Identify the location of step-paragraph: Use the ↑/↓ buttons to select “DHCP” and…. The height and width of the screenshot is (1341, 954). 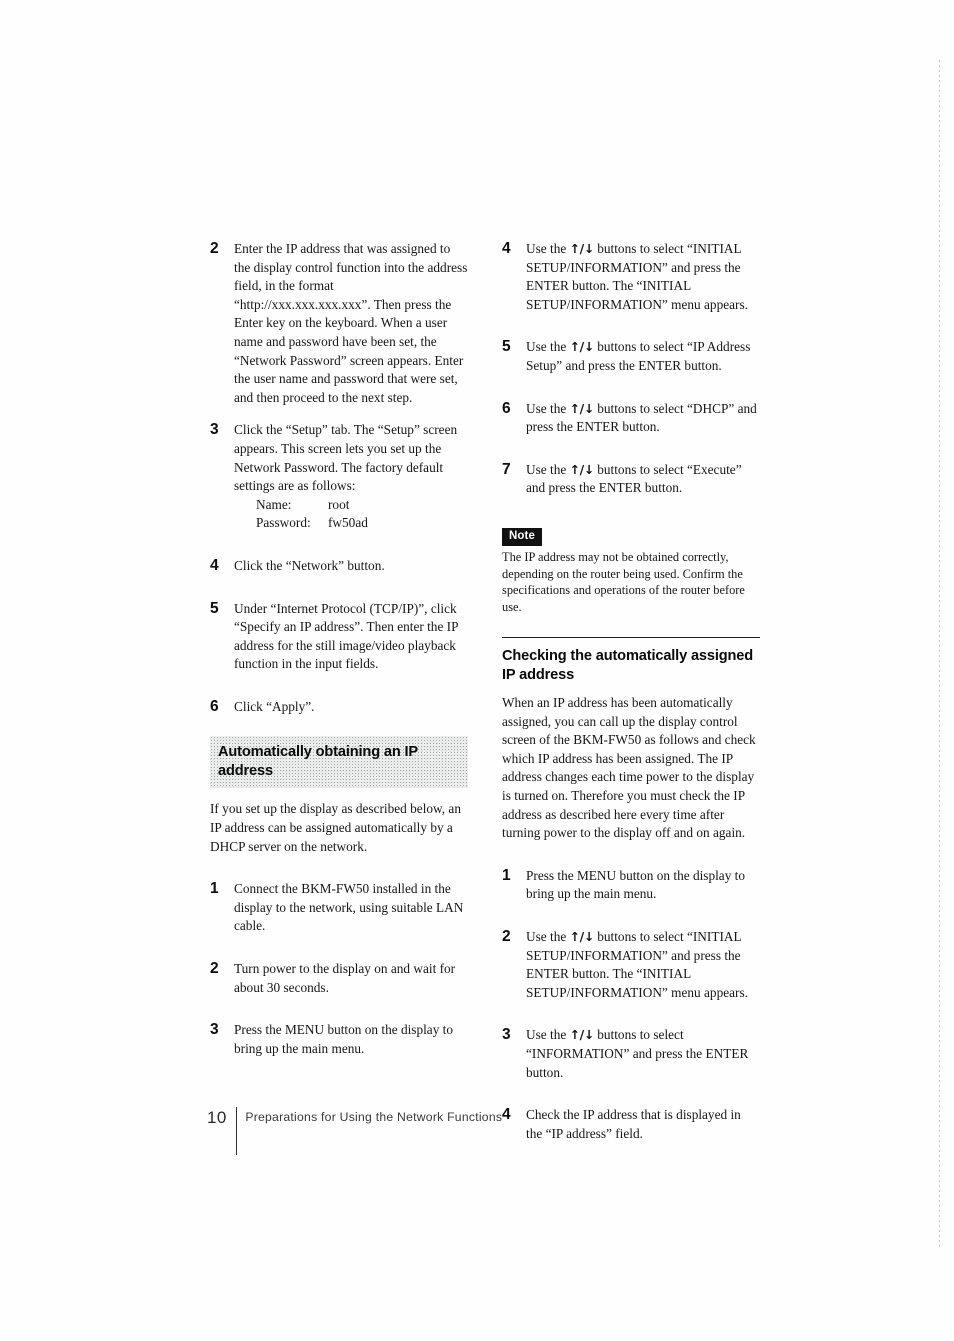
(643, 418).